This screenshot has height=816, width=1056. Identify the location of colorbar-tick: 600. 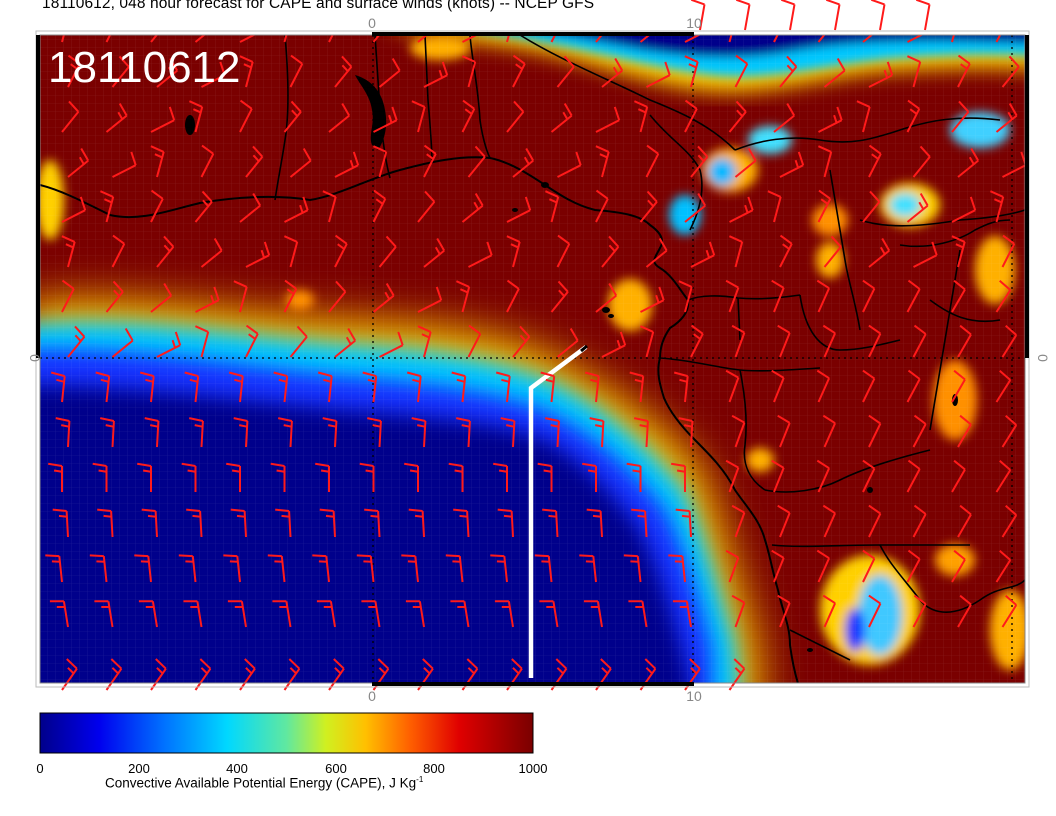
(336, 768).